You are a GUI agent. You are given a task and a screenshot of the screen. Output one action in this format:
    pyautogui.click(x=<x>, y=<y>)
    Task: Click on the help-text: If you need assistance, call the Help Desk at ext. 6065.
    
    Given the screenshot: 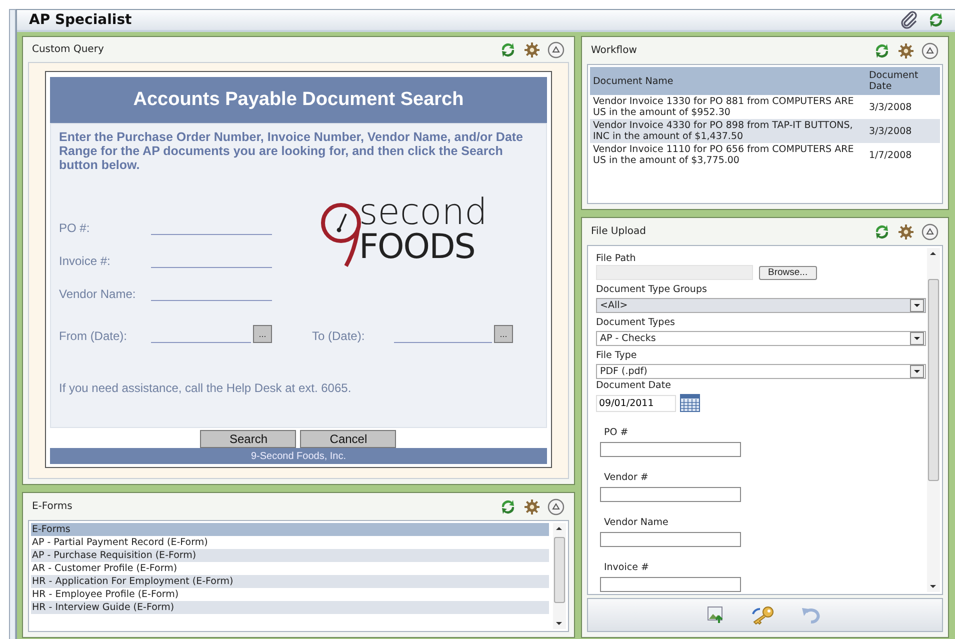 What is the action you would take?
    pyautogui.click(x=205, y=388)
    